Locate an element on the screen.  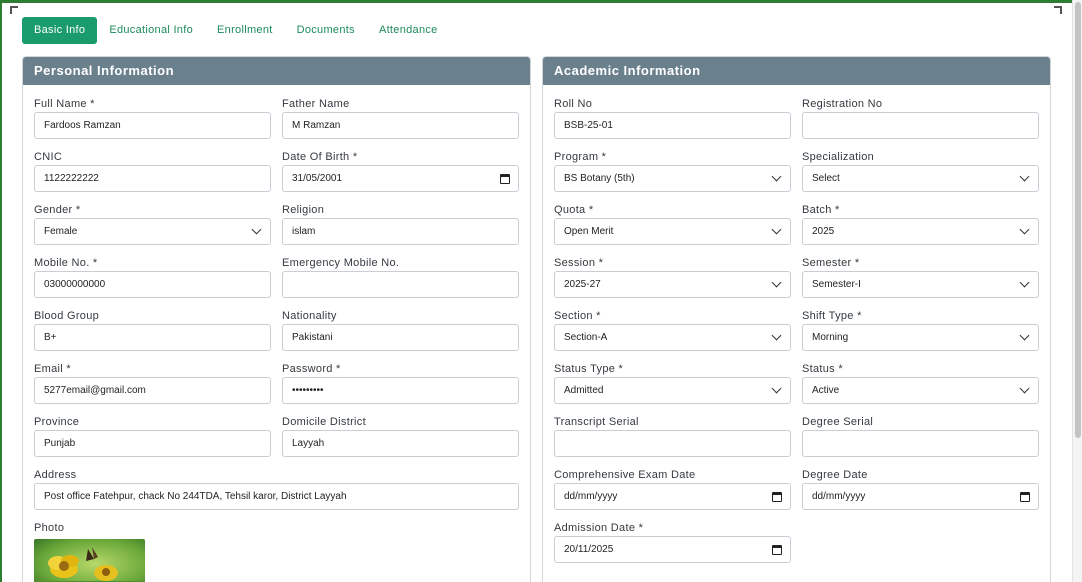
comprehensive-exam-date-label: Comprehensive Exam Date is located at coordinates (625, 475).